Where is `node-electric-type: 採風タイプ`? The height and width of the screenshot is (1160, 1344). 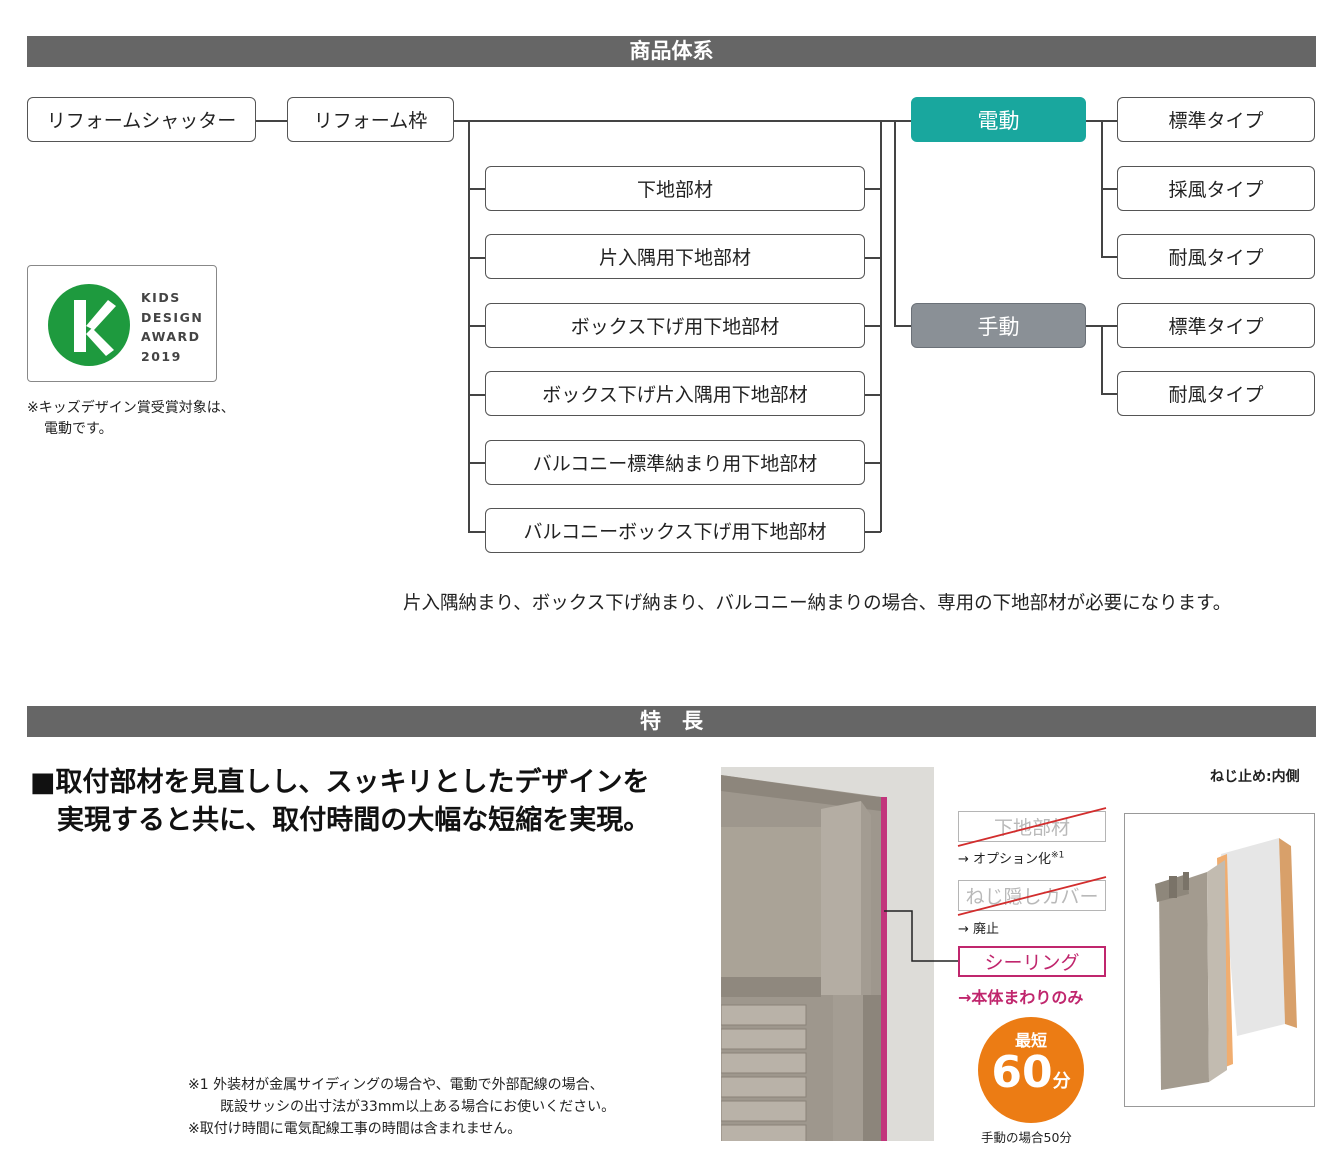
node-electric-type: 採風タイプ is located at coordinates (1216, 188).